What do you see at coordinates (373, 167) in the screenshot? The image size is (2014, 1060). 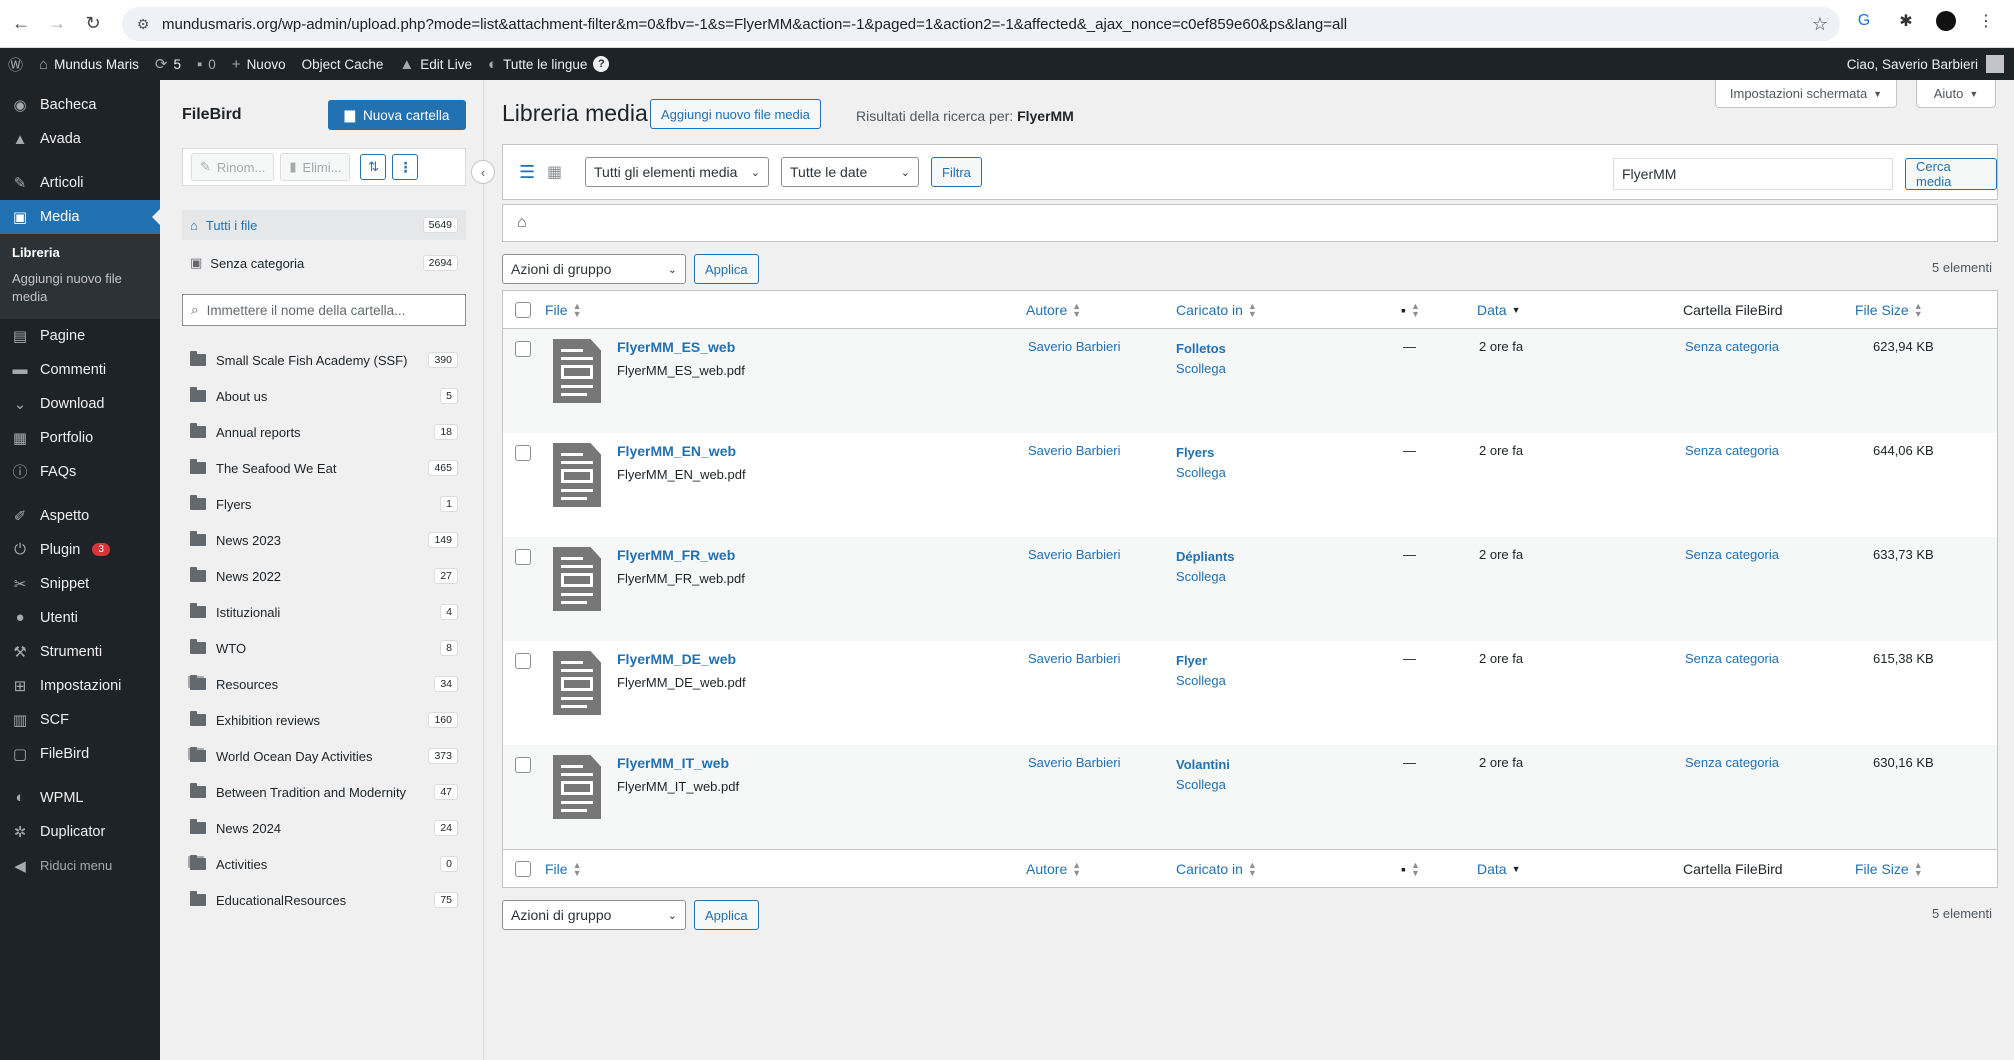 I see `sort-folders-icon: ⇅` at bounding box center [373, 167].